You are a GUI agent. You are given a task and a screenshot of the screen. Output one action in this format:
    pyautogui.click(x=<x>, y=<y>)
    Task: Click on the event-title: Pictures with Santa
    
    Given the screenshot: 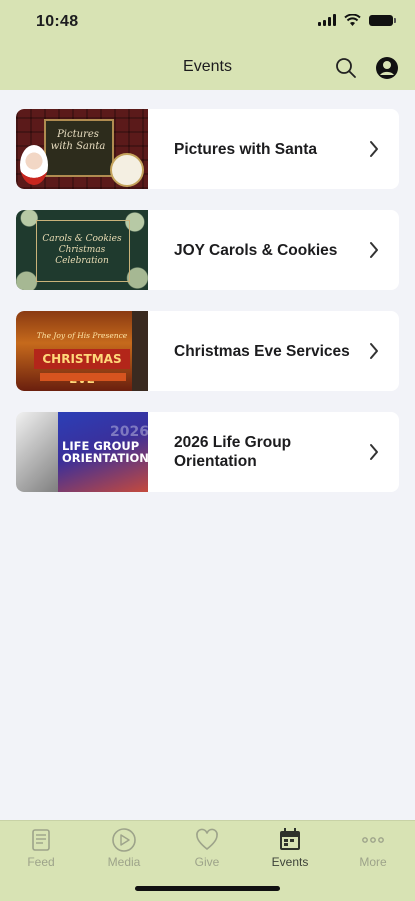 What is the action you would take?
    pyautogui.click(x=245, y=149)
    